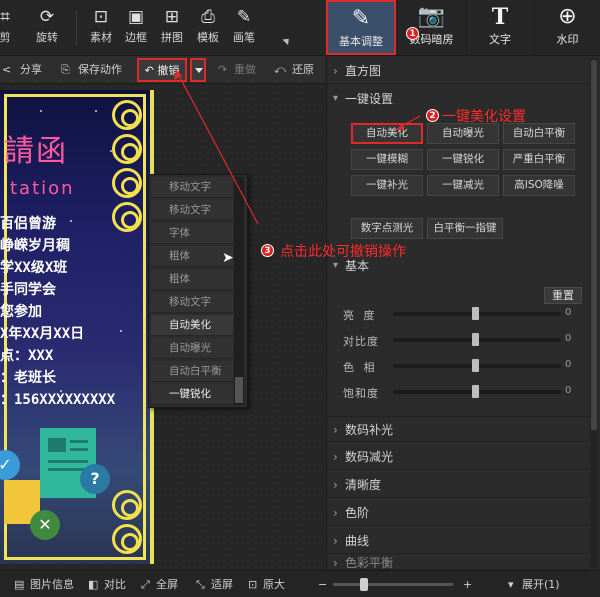  I want to click on fullscreen-button: 全屏, so click(167, 584).